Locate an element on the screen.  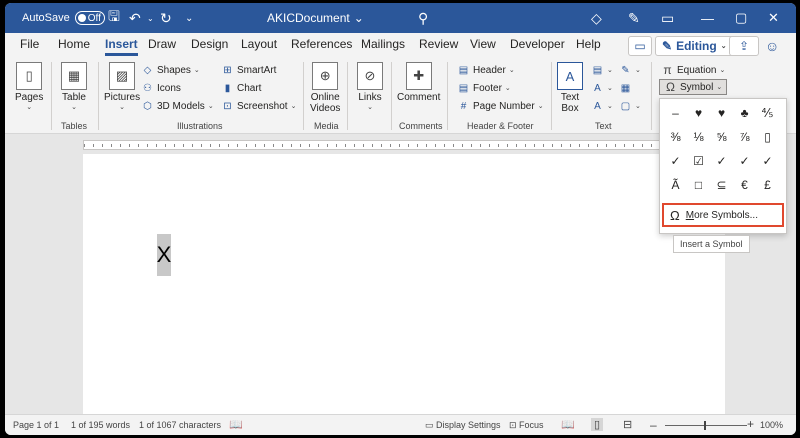
symbol-cell: ☑ is located at coordinates (698, 161).